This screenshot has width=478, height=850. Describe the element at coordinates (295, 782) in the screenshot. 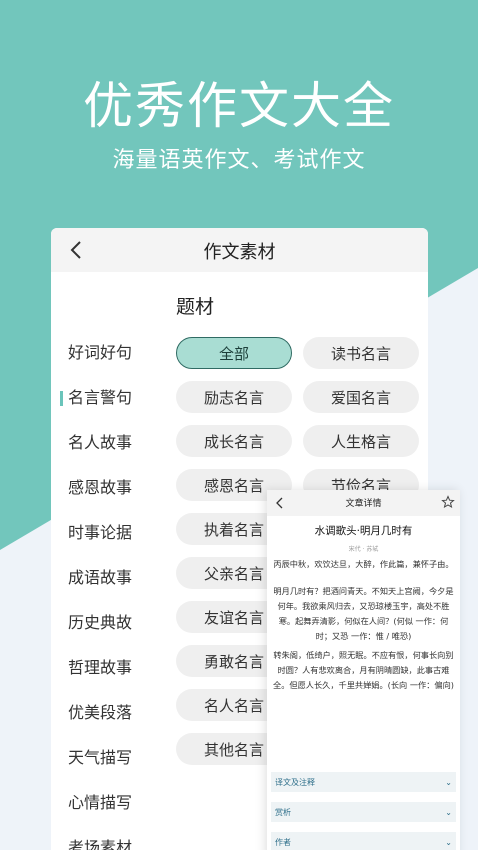

I see `accordion-label: 译文及注释` at that location.